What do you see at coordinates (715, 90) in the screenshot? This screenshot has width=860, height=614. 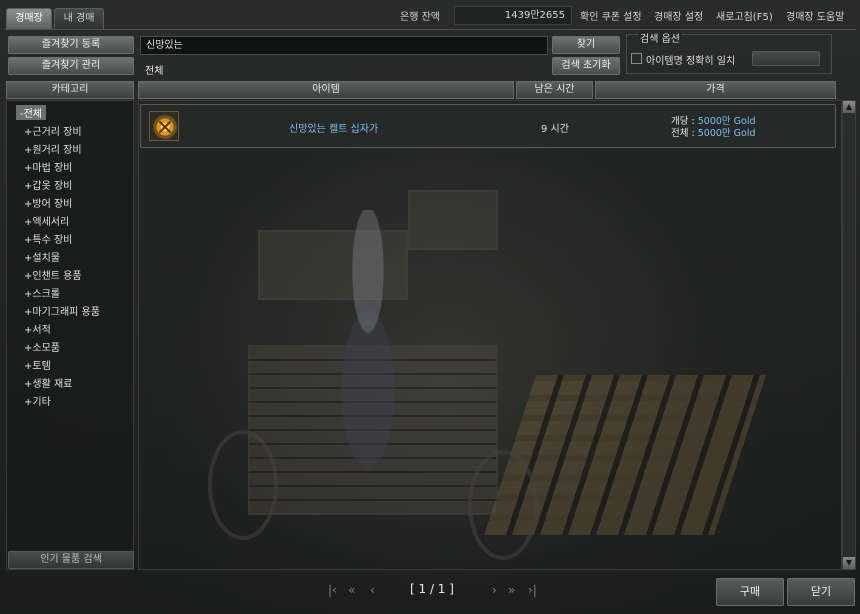 I see `header-price: 가격` at bounding box center [715, 90].